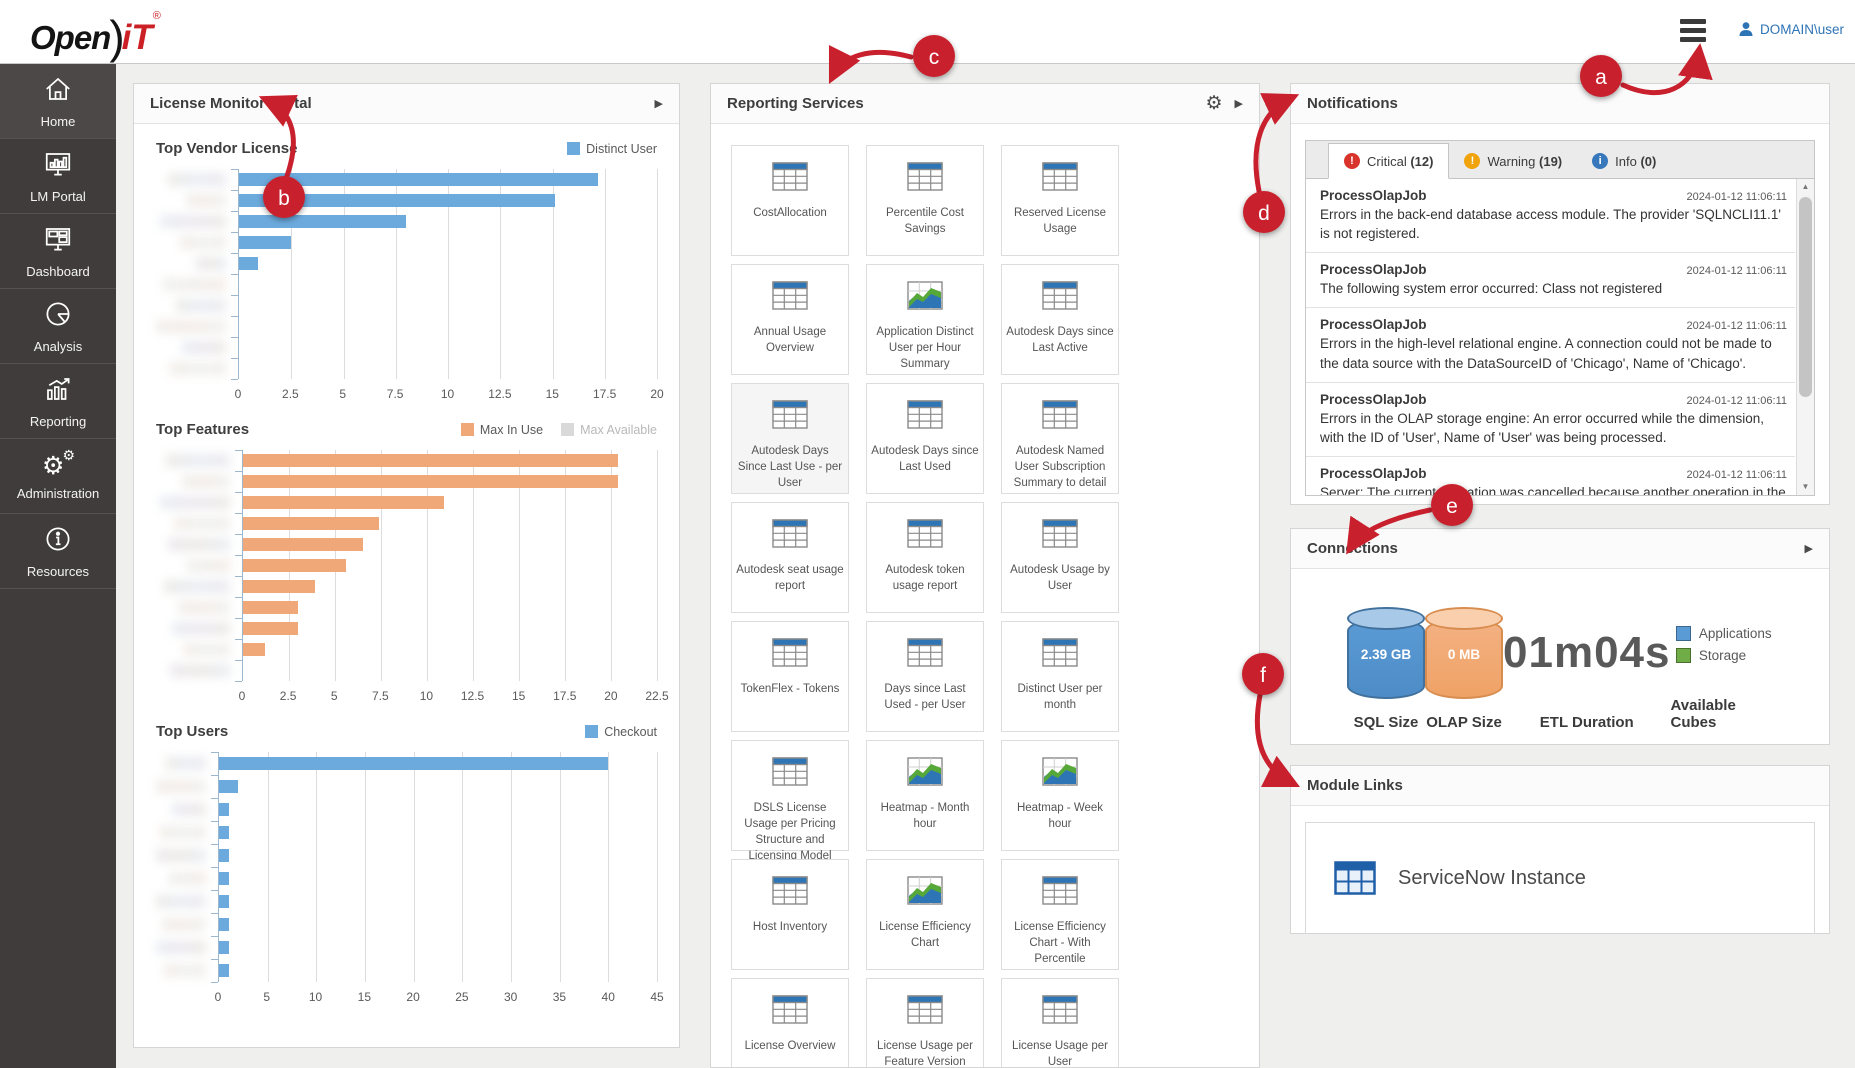 The image size is (1855, 1068). Describe the element at coordinates (1805, 187) in the screenshot. I see `scroll-up-icon: ▲` at that location.